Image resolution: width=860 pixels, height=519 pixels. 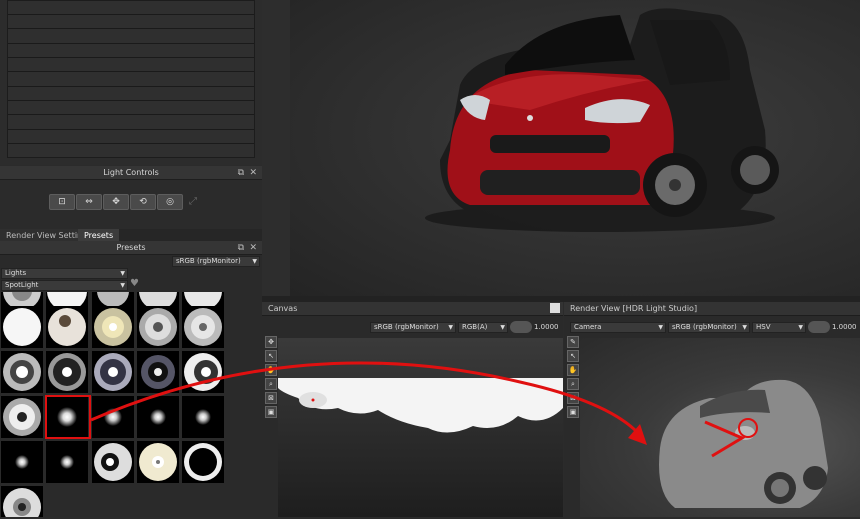 I want to click on dropdown-value: Camera, so click(x=588, y=327).